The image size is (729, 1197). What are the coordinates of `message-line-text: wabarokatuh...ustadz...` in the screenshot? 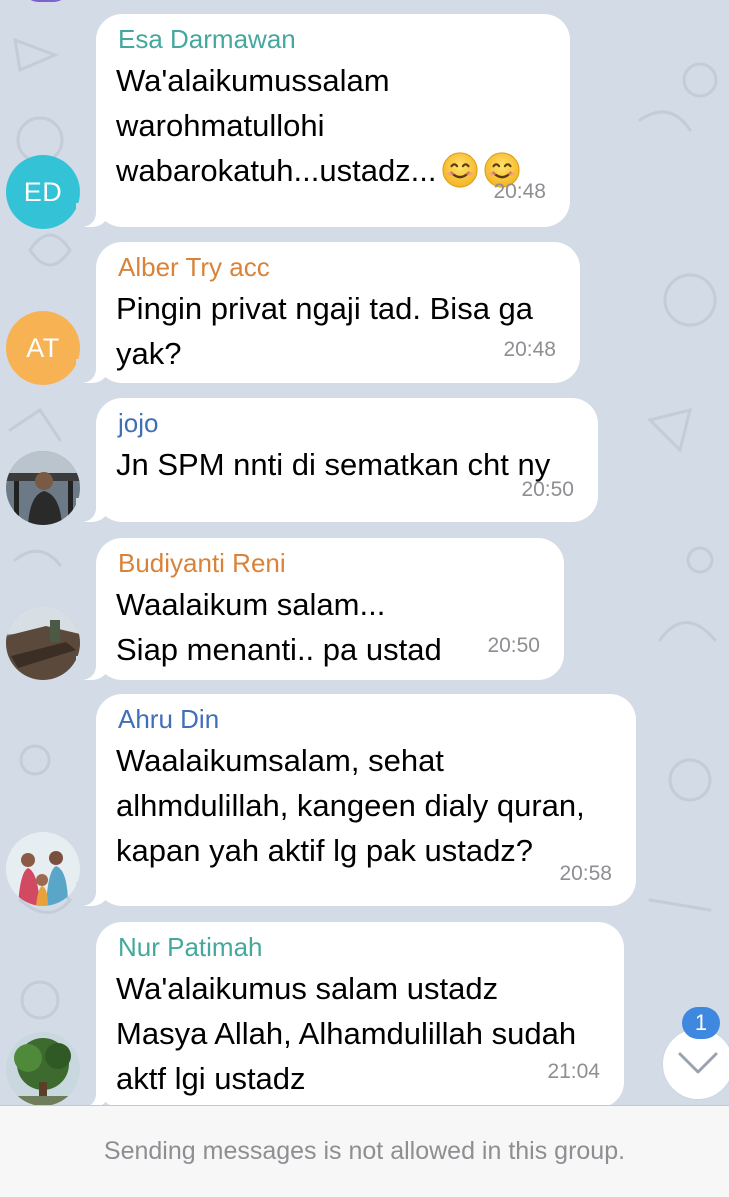 It's located at (276, 170).